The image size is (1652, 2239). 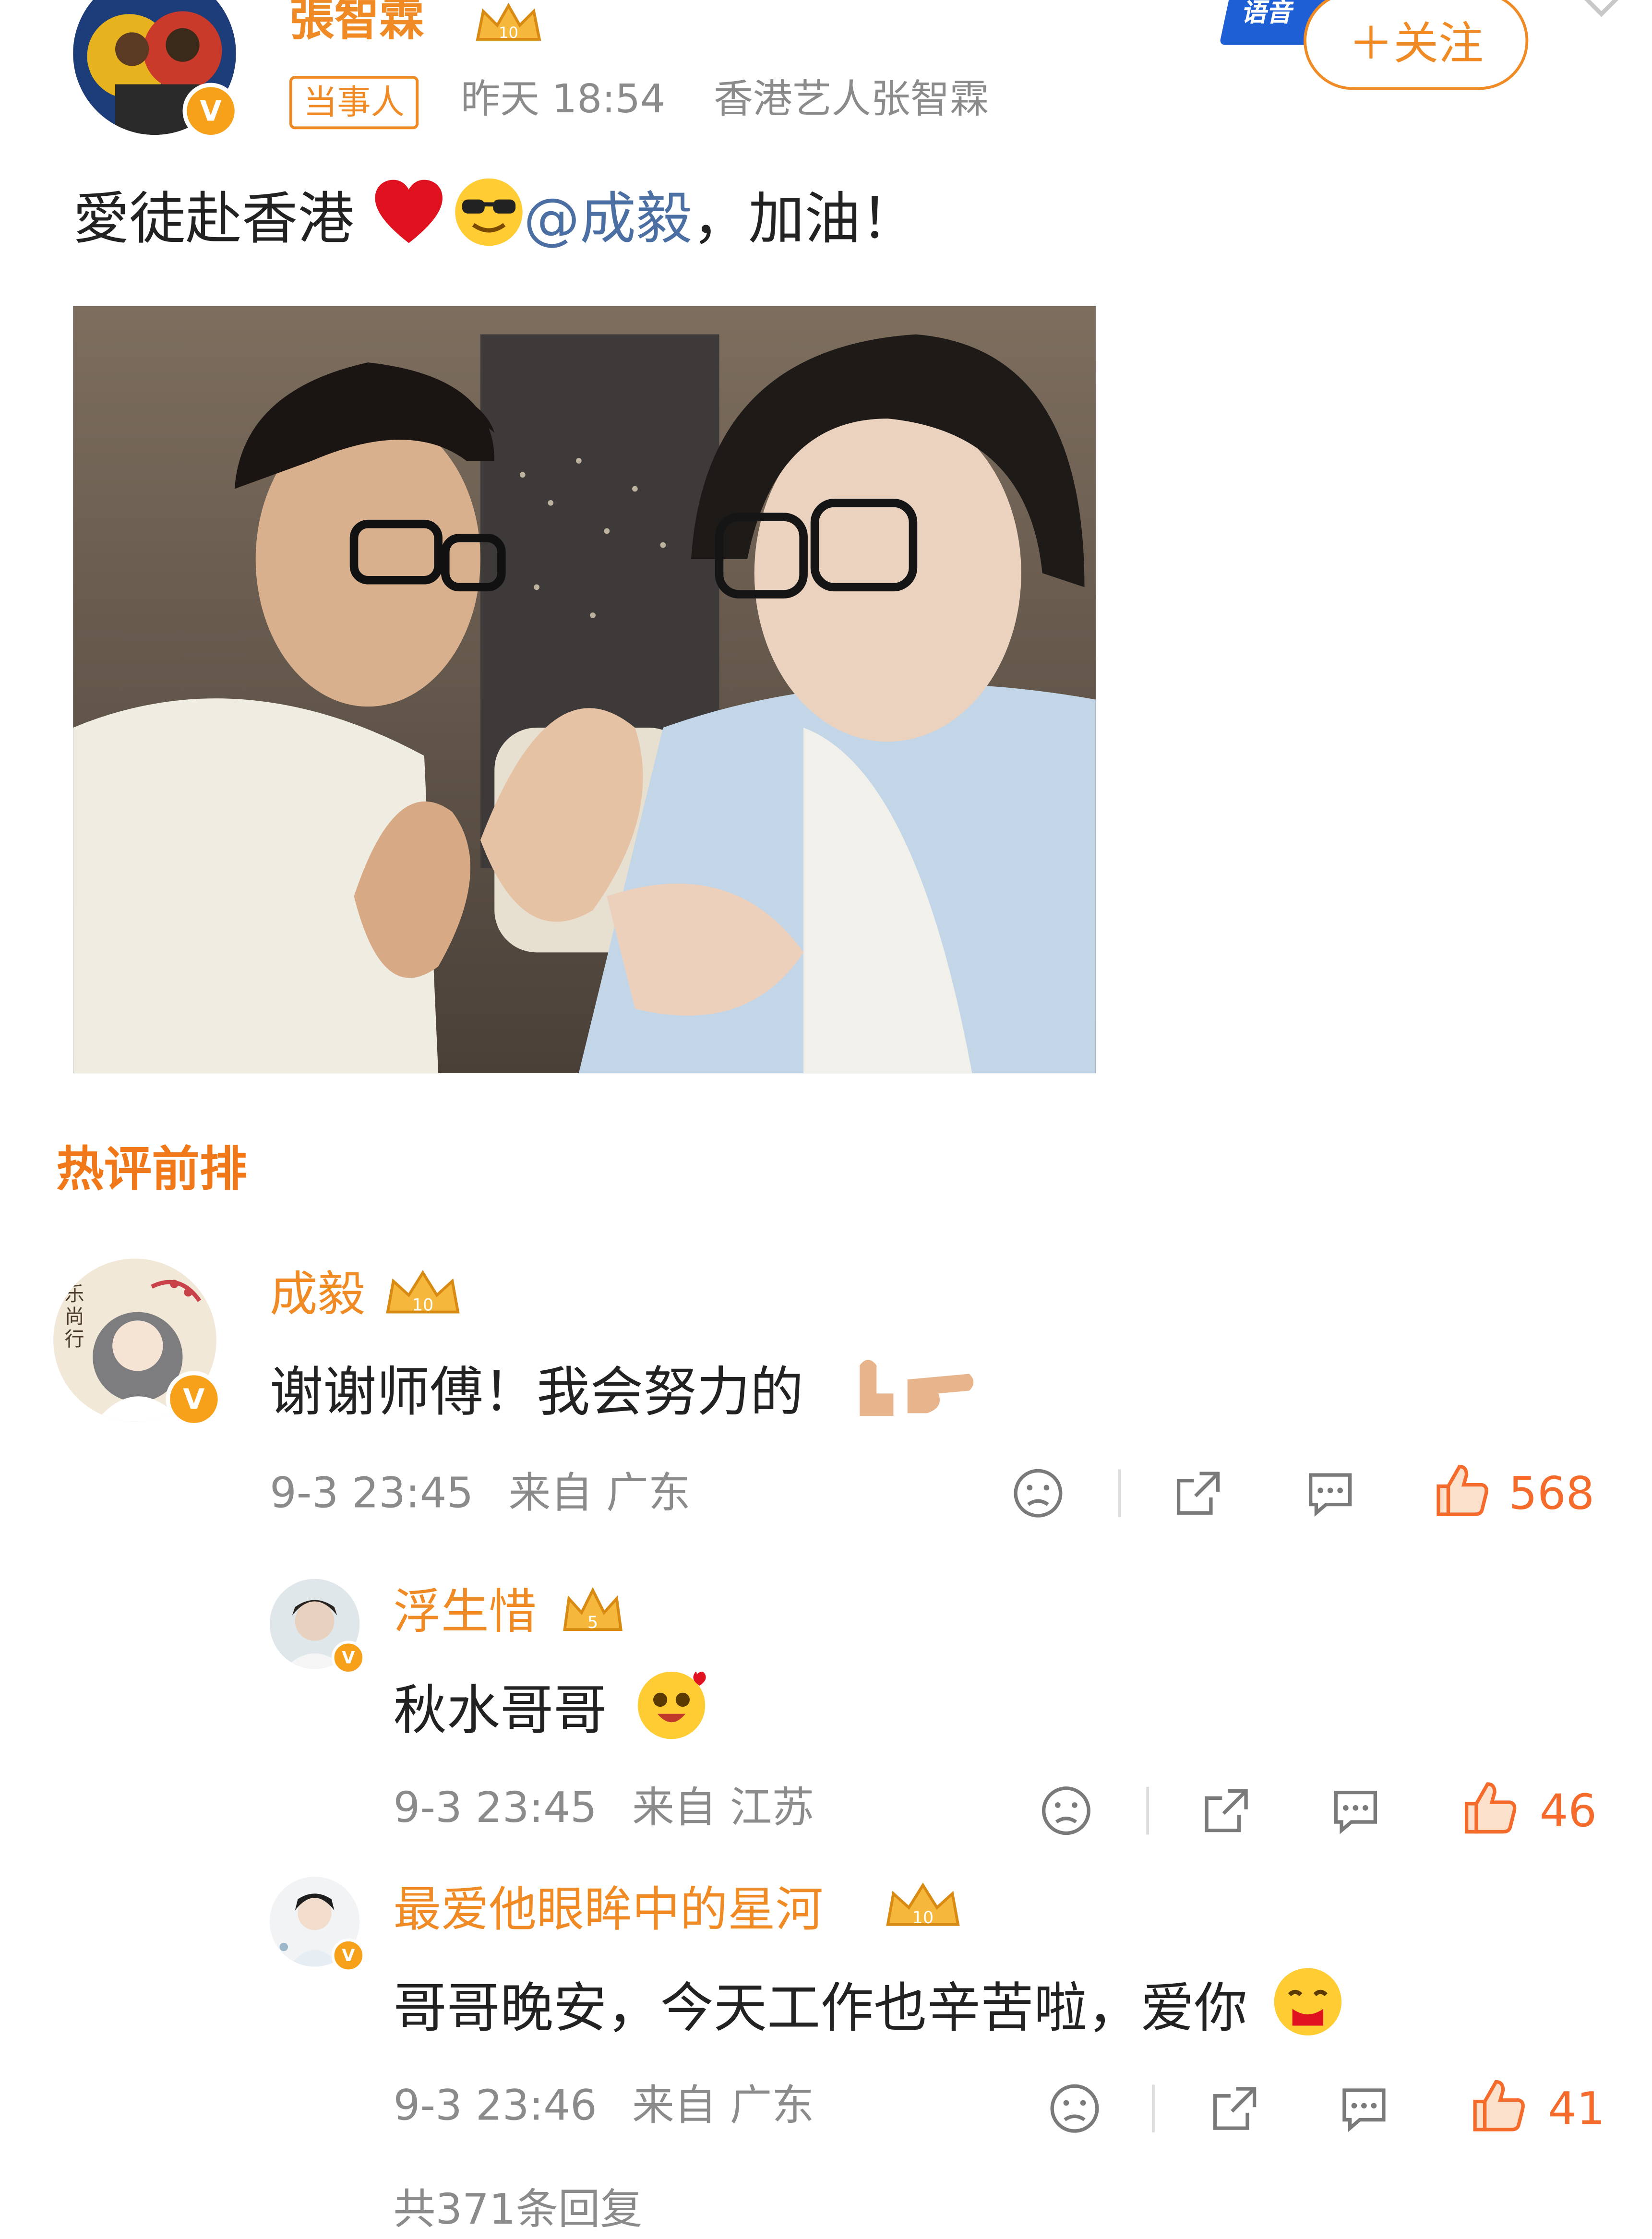 What do you see at coordinates (1601, 16) in the screenshot?
I see `more-chevron-icon` at bounding box center [1601, 16].